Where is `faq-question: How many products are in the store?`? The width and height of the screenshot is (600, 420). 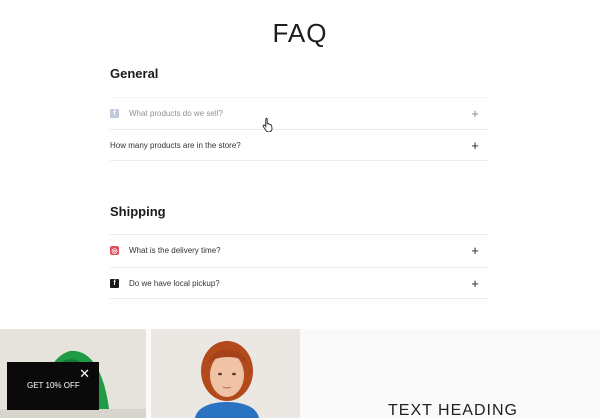
faq-question: How many products are in the store? is located at coordinates (175, 145).